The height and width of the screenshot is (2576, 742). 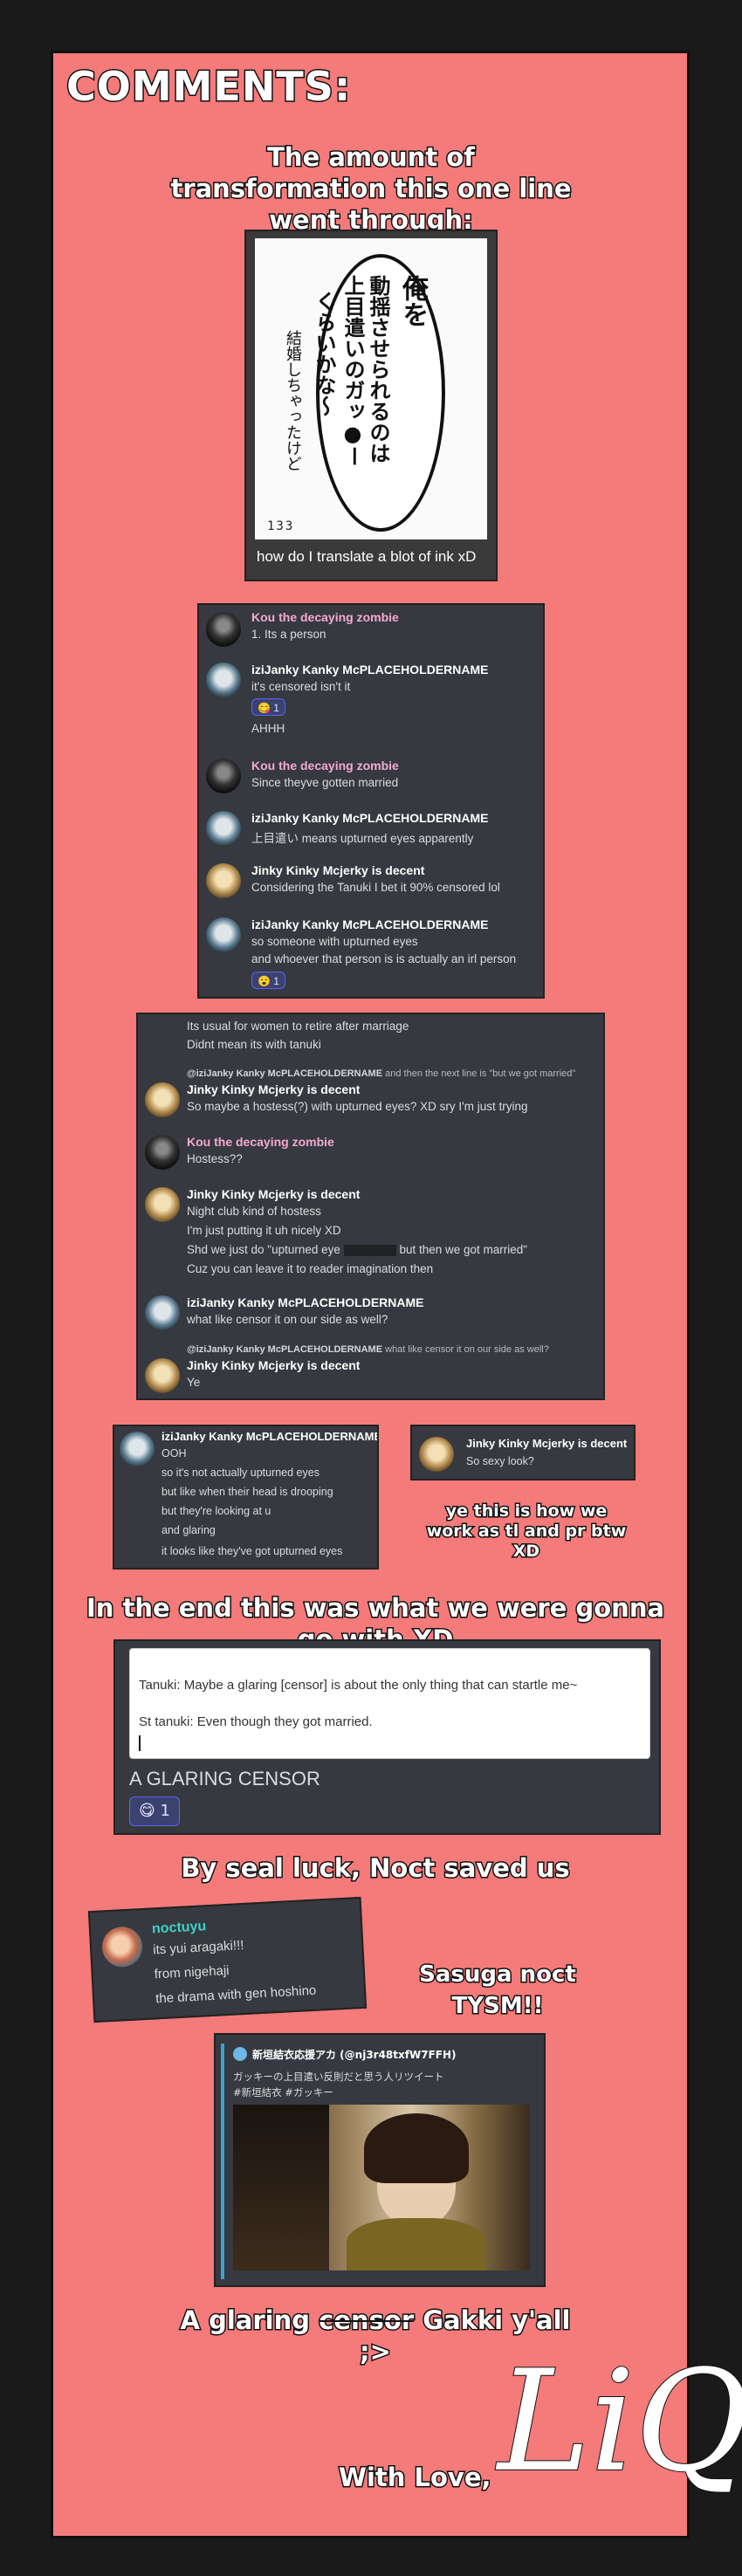 What do you see at coordinates (247, 1492) in the screenshot?
I see `message-text: but like when their head is drooping` at bounding box center [247, 1492].